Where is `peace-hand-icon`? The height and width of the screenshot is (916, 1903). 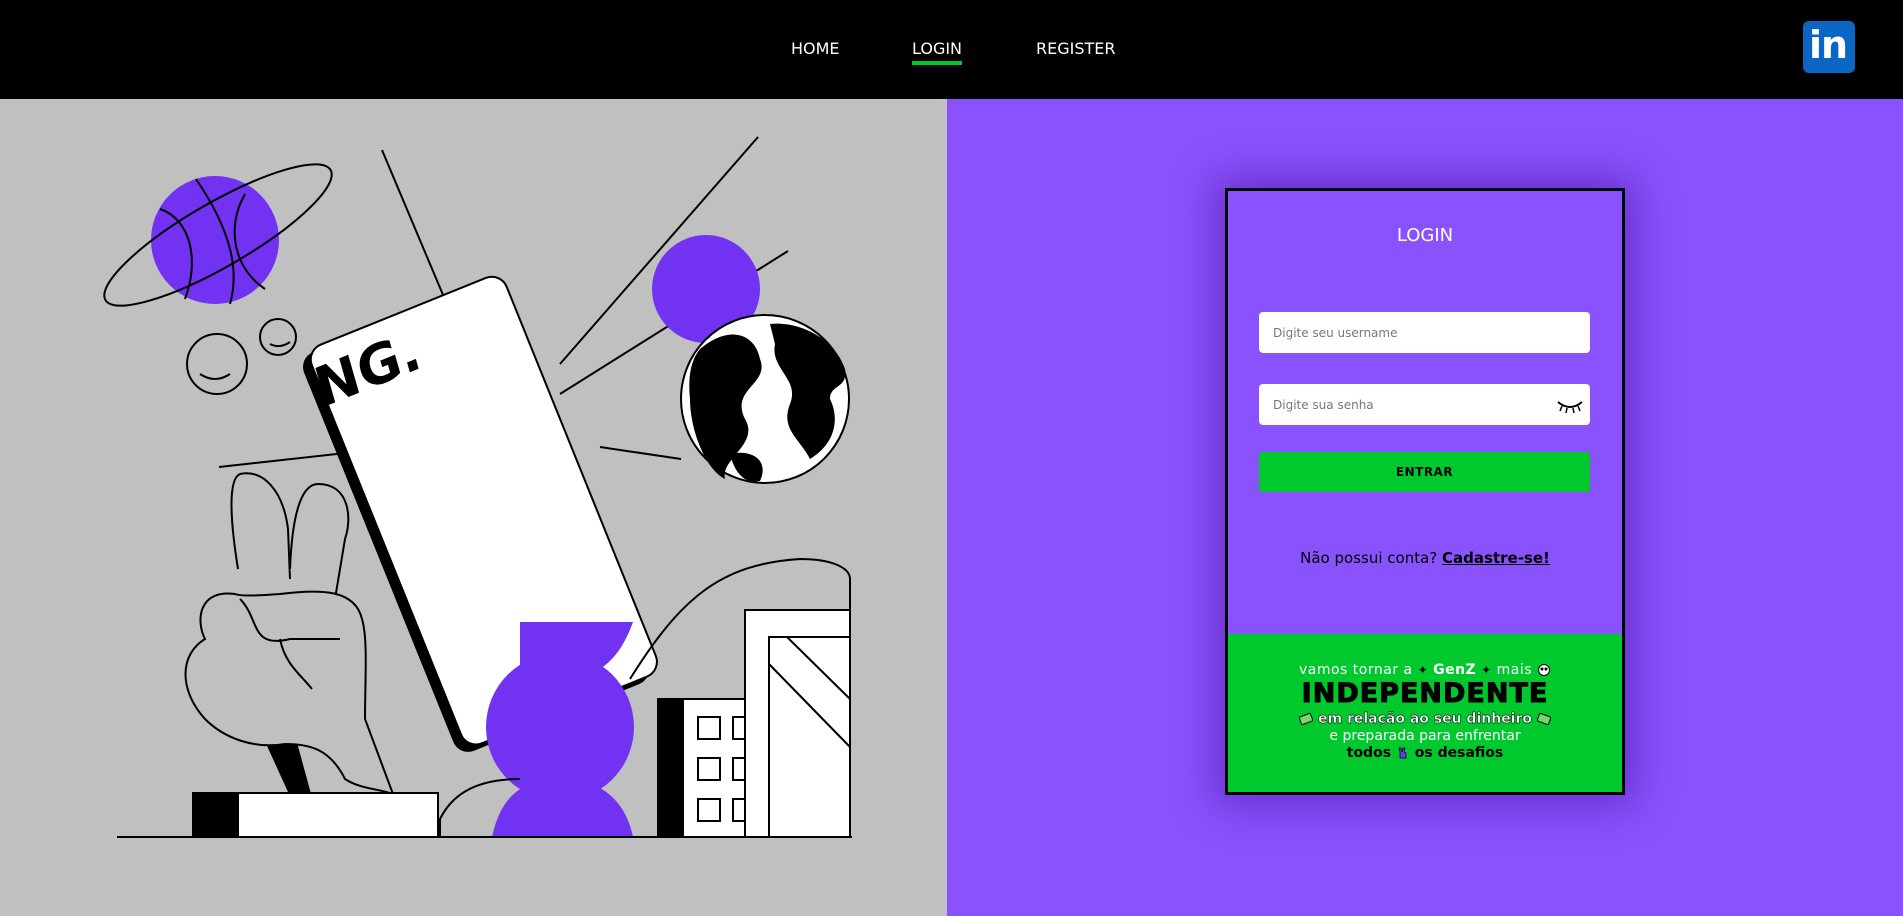
peace-hand-icon is located at coordinates (1402, 753).